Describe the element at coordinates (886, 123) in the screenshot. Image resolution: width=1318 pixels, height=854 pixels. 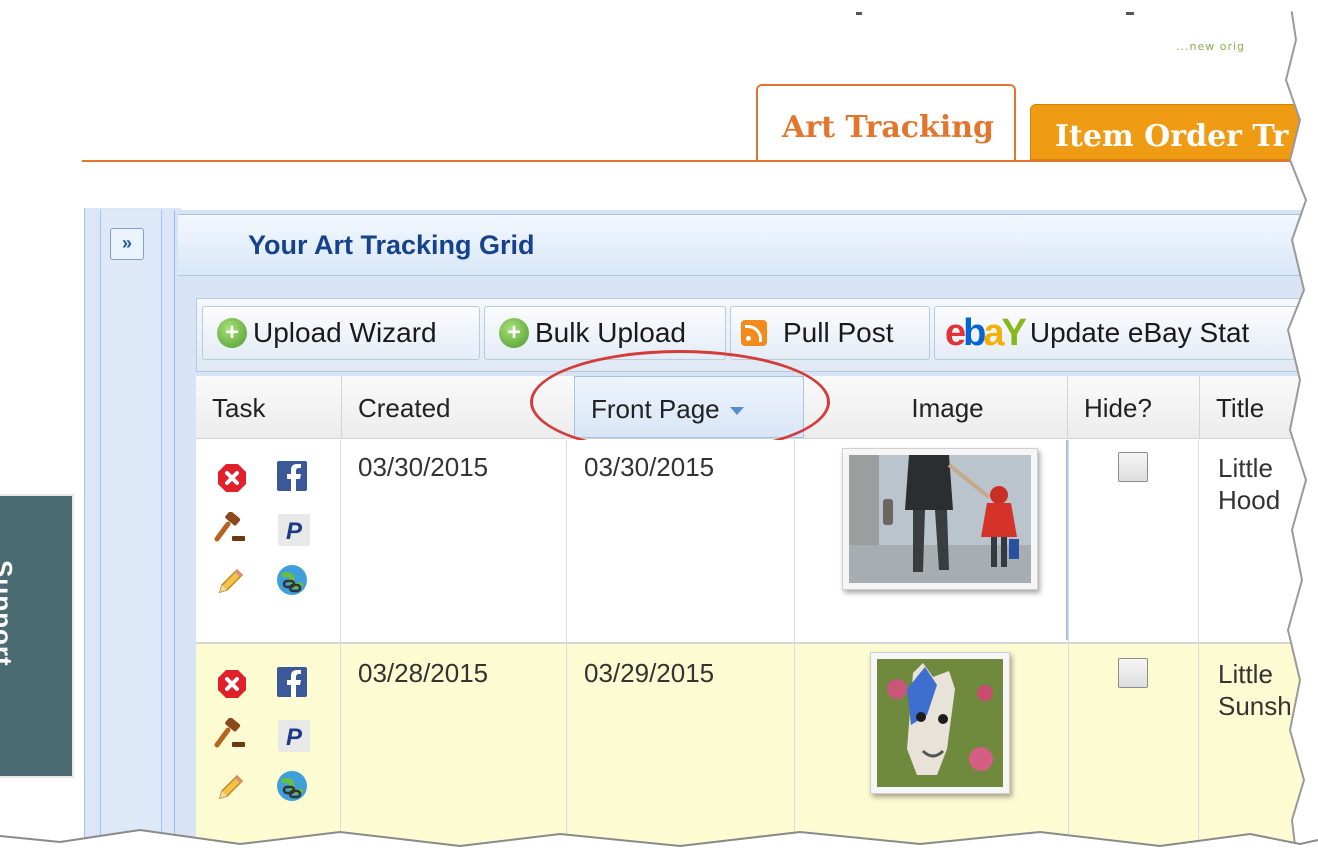
I see `tab-art-tracking: Art Tracking` at that location.